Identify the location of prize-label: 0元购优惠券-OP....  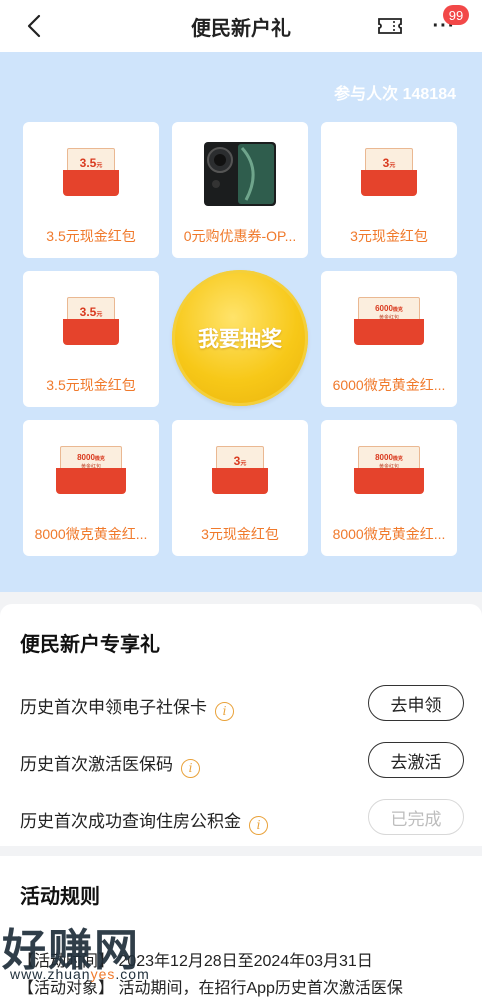
(240, 236).